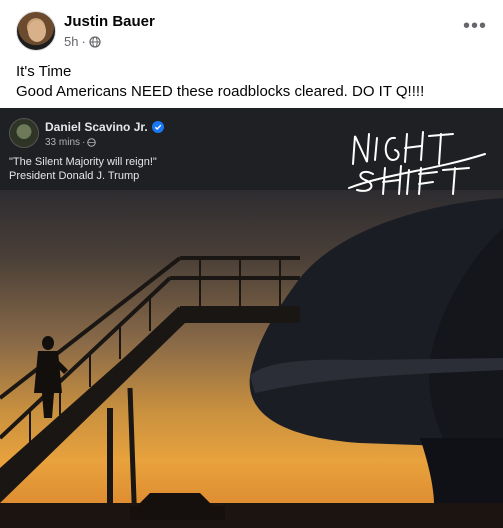 The width and height of the screenshot is (503, 528). I want to click on shared-post-time: 33 mins, so click(63, 142).